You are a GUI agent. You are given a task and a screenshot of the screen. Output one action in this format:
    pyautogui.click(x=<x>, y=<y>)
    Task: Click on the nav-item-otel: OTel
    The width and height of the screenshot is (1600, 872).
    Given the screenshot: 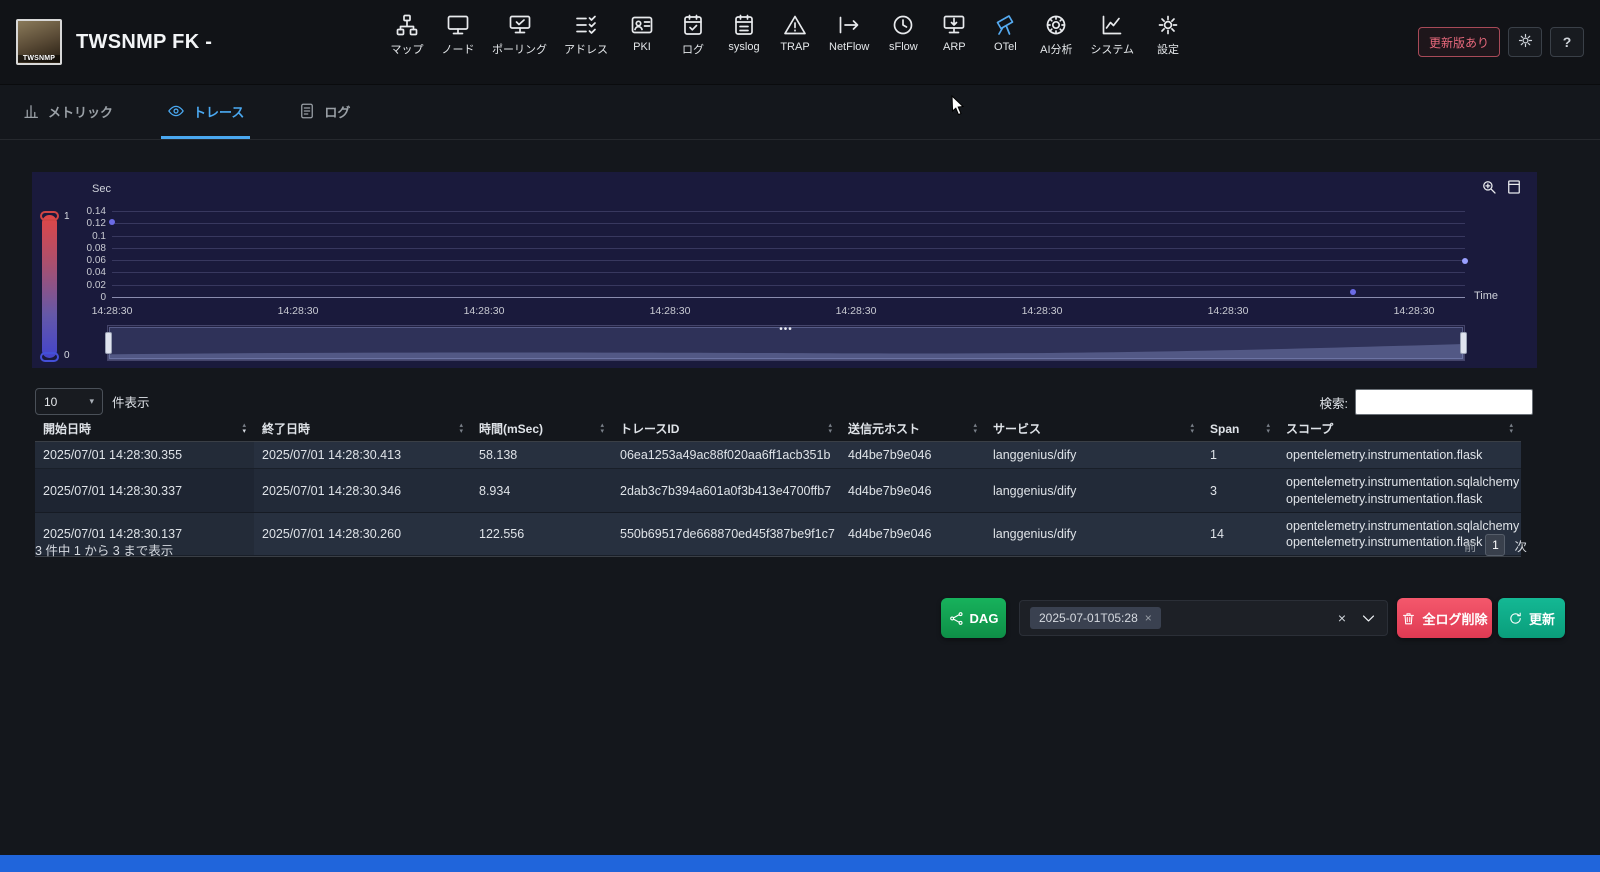 What is the action you would take?
    pyautogui.click(x=1005, y=33)
    